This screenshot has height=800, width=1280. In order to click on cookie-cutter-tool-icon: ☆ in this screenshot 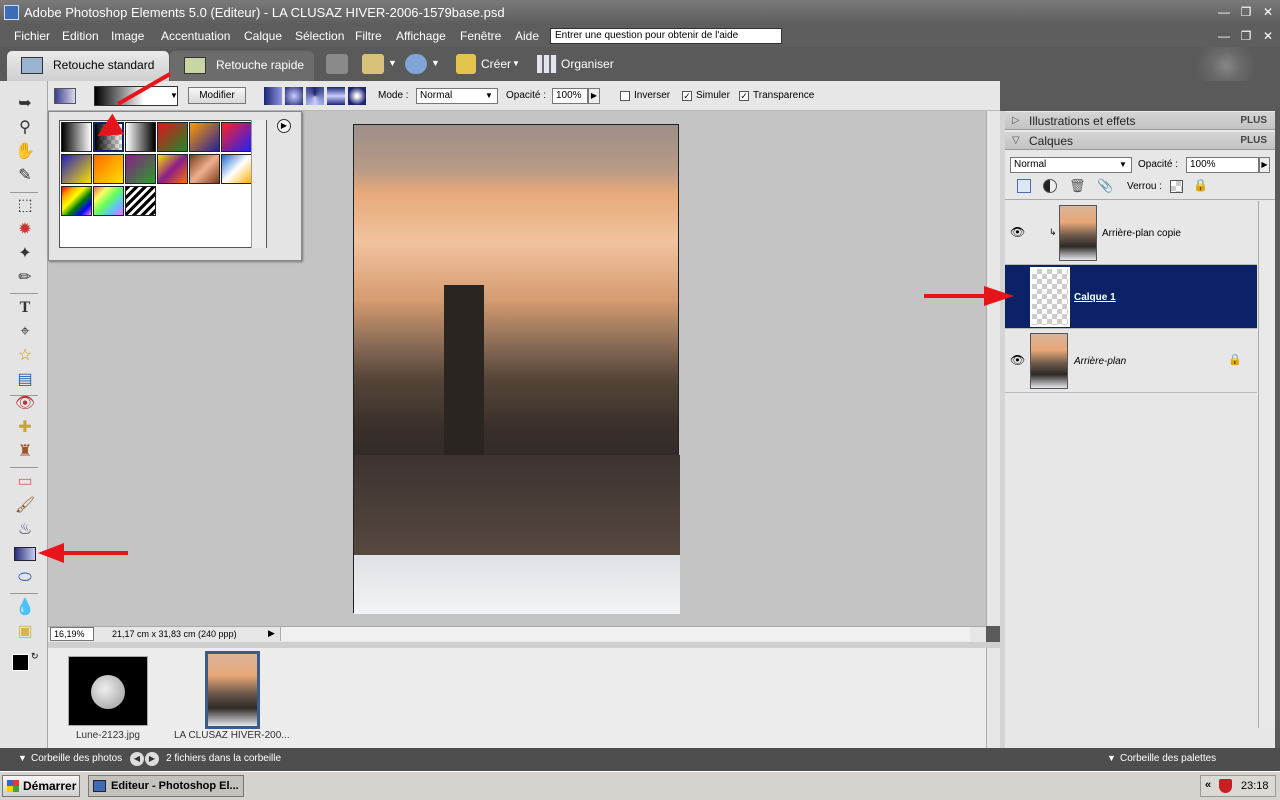, I will do `click(25, 356)`.